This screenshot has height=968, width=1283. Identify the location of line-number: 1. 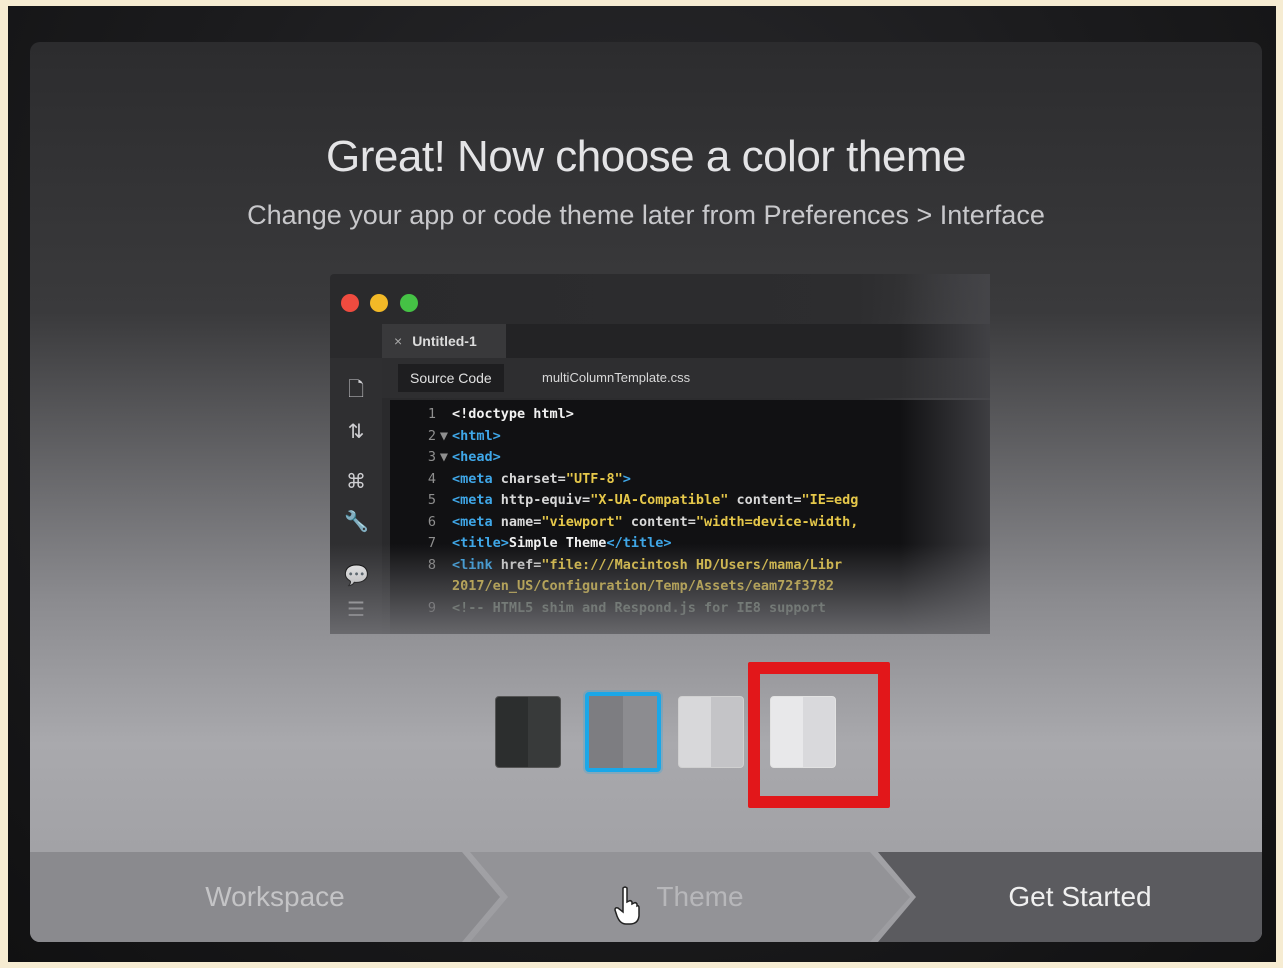
(431, 414).